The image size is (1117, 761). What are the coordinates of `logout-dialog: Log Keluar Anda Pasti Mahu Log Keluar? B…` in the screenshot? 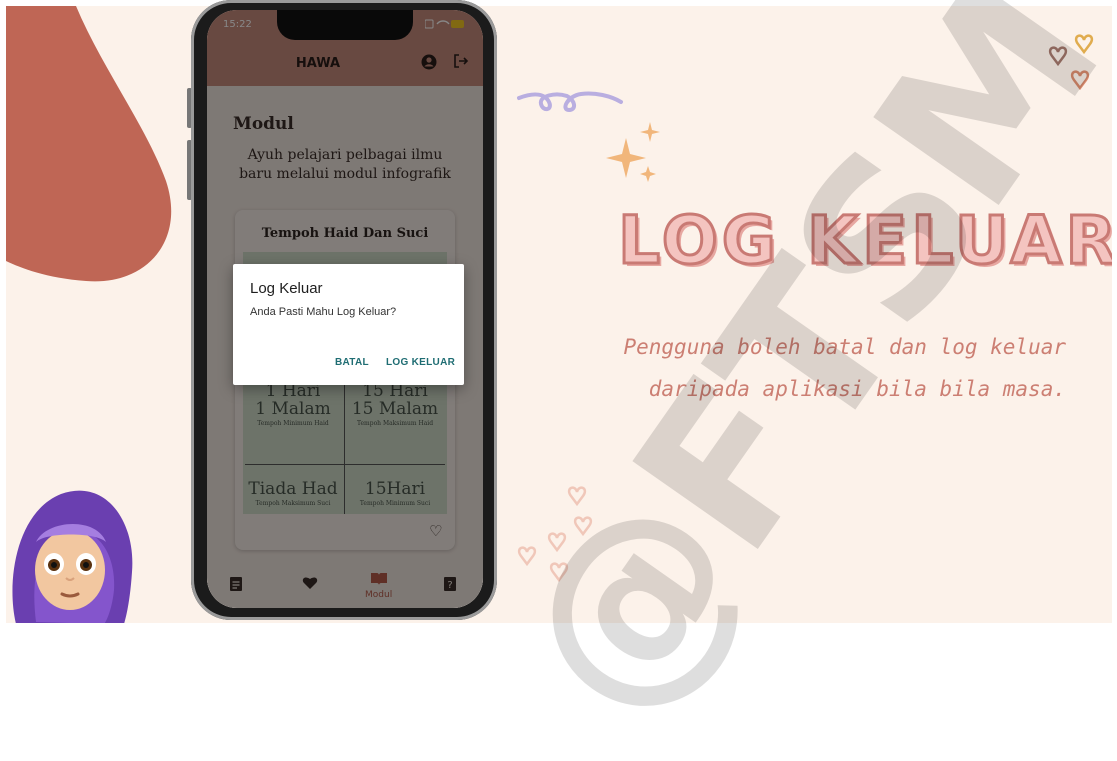 It's located at (348, 324).